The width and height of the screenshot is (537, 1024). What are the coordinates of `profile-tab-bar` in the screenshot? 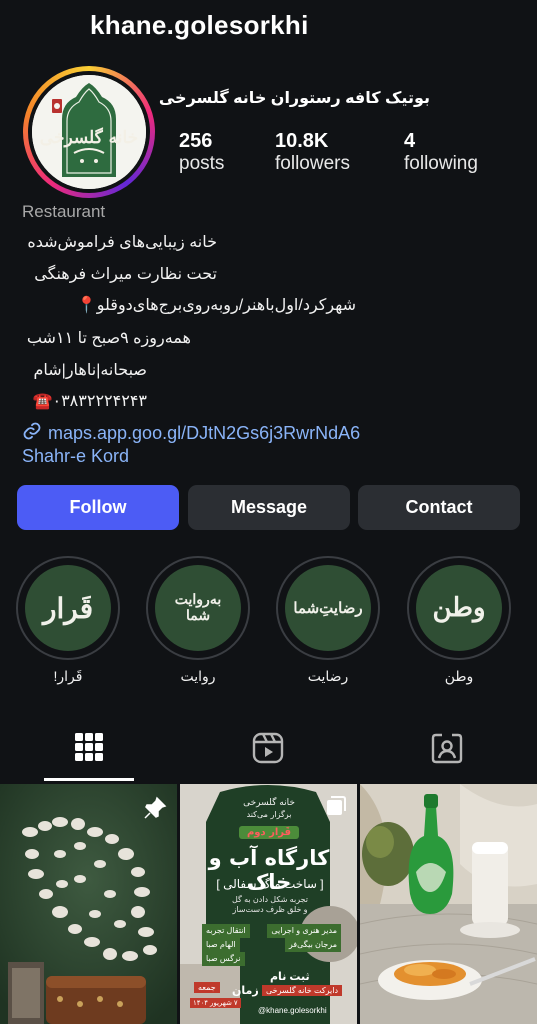 It's located at (268, 746).